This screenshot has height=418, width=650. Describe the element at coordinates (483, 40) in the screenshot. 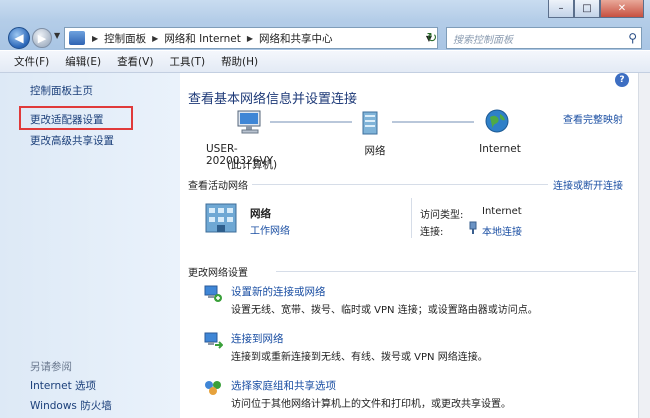

I see `search-placeholder: 搜索控制面板` at that location.